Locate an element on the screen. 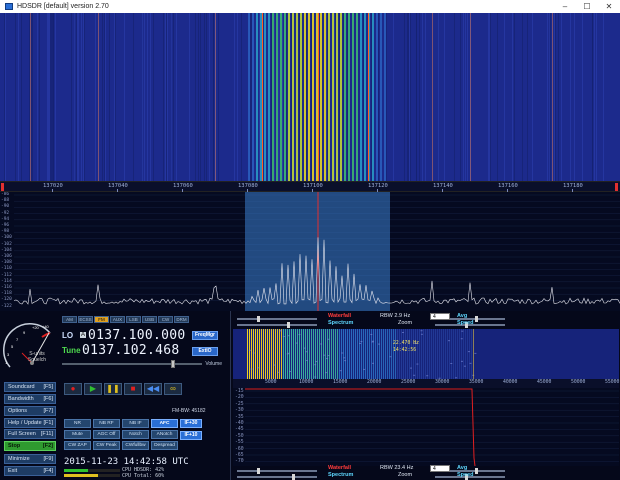 This screenshot has width=620, height=480. zoom-waterfall: 22.470 Hz 14:42:56 is located at coordinates (426, 354).